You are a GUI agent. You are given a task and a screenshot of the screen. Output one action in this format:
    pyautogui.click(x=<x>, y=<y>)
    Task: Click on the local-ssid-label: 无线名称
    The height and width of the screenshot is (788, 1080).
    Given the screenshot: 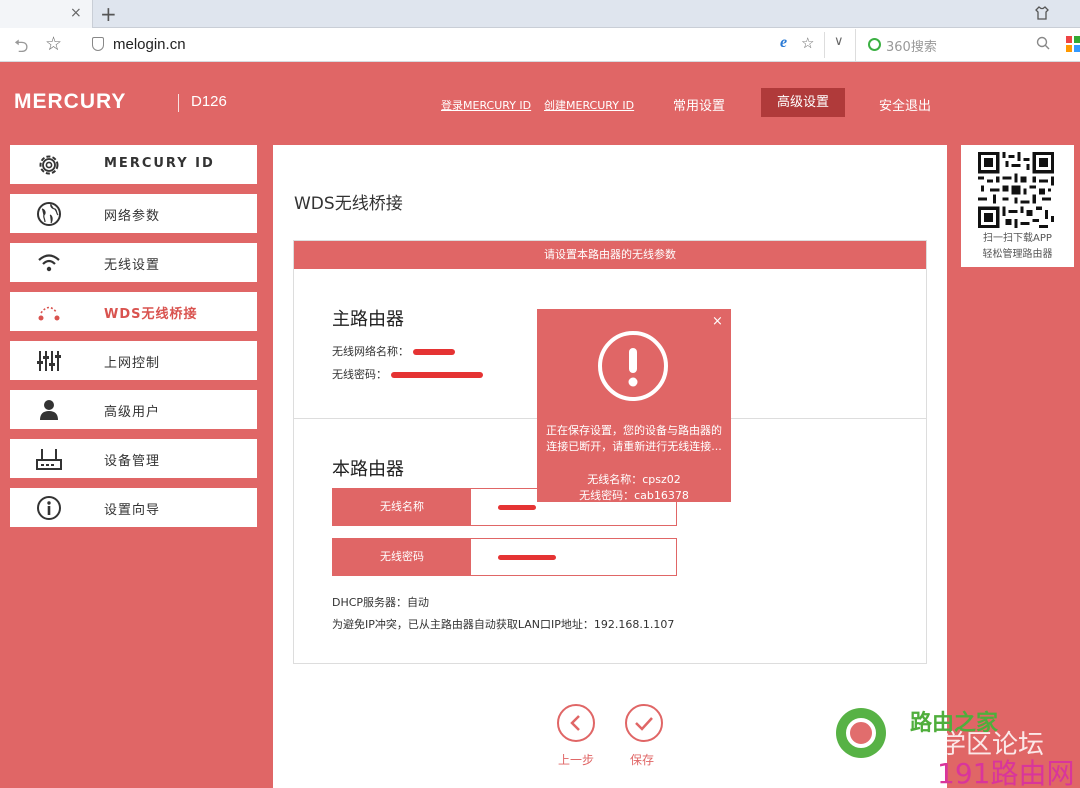 What is the action you would take?
    pyautogui.click(x=402, y=507)
    